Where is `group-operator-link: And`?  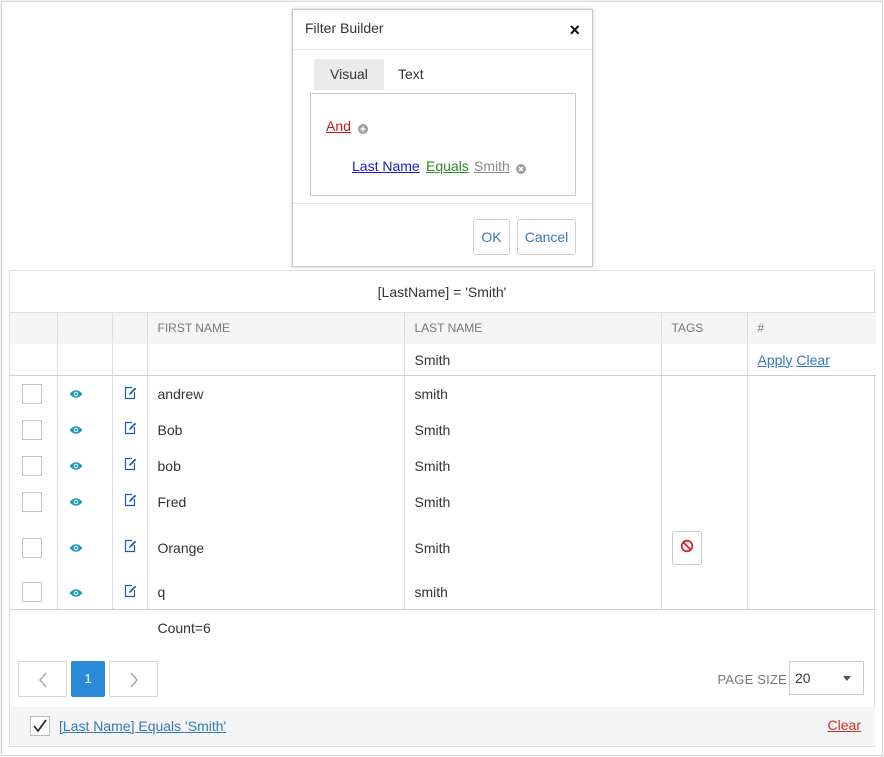 group-operator-link: And is located at coordinates (338, 126).